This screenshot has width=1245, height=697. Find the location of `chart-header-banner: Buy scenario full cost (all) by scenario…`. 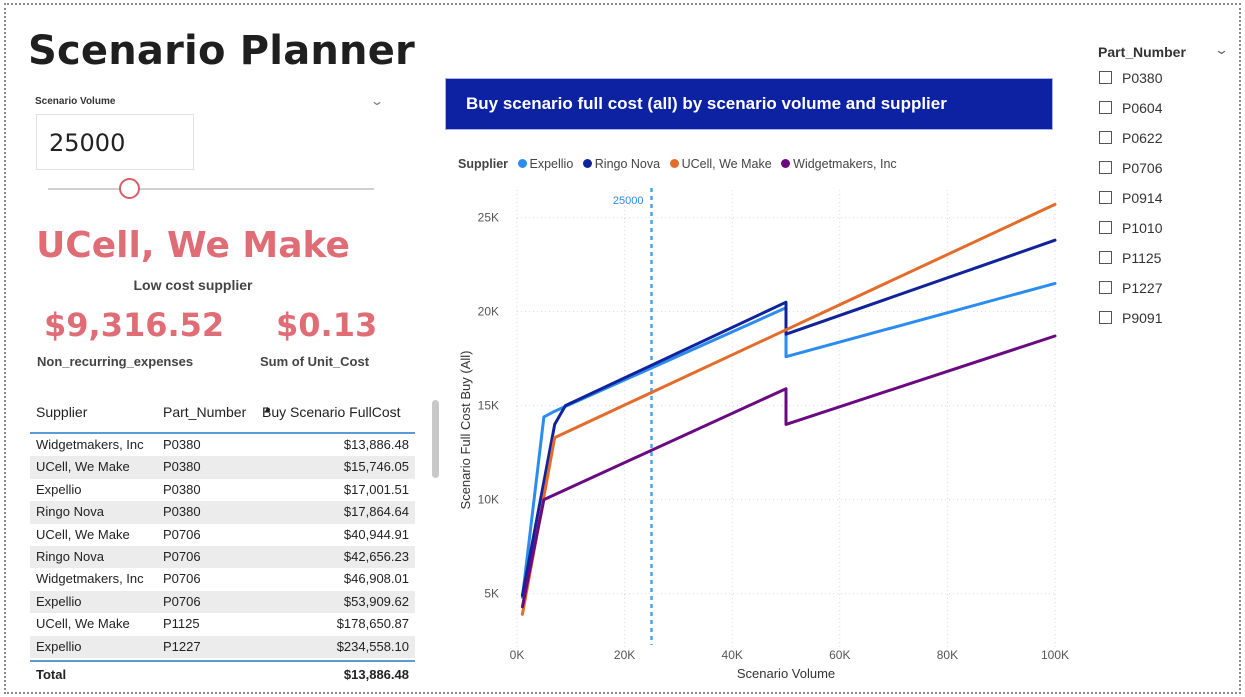

chart-header-banner: Buy scenario full cost (all) by scenario… is located at coordinates (749, 104).